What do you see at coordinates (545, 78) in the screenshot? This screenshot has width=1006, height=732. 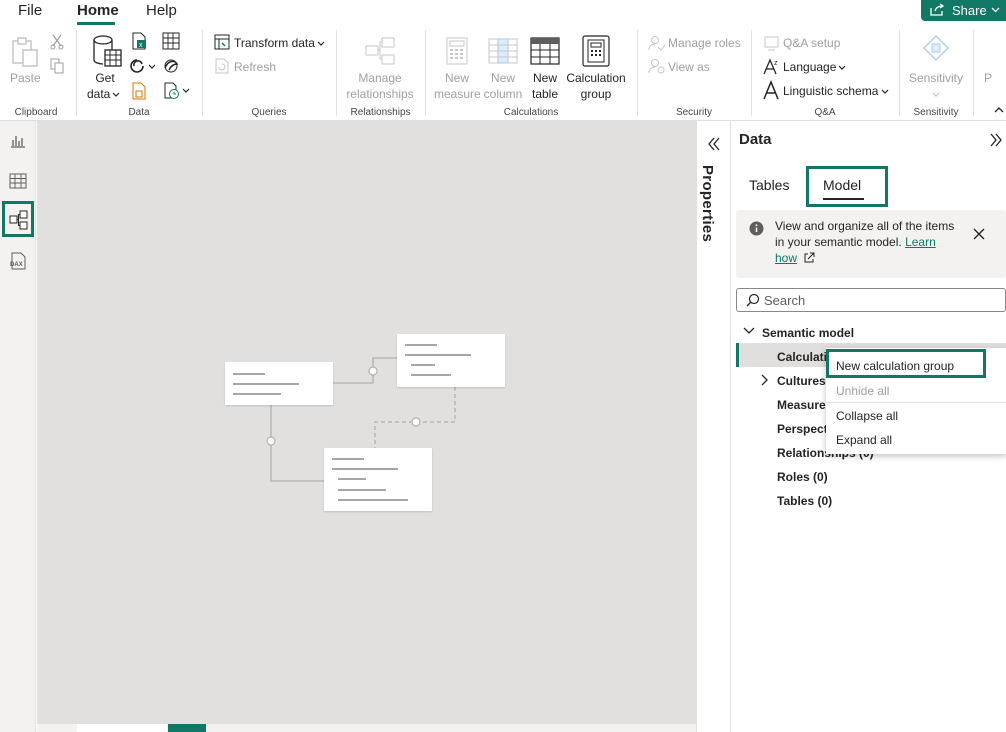 I see `new-table-button: New` at bounding box center [545, 78].